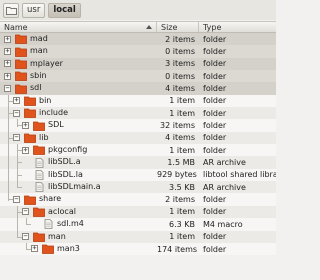  What do you see at coordinates (39, 38) in the screenshot?
I see `file-name: mad` at bounding box center [39, 38].